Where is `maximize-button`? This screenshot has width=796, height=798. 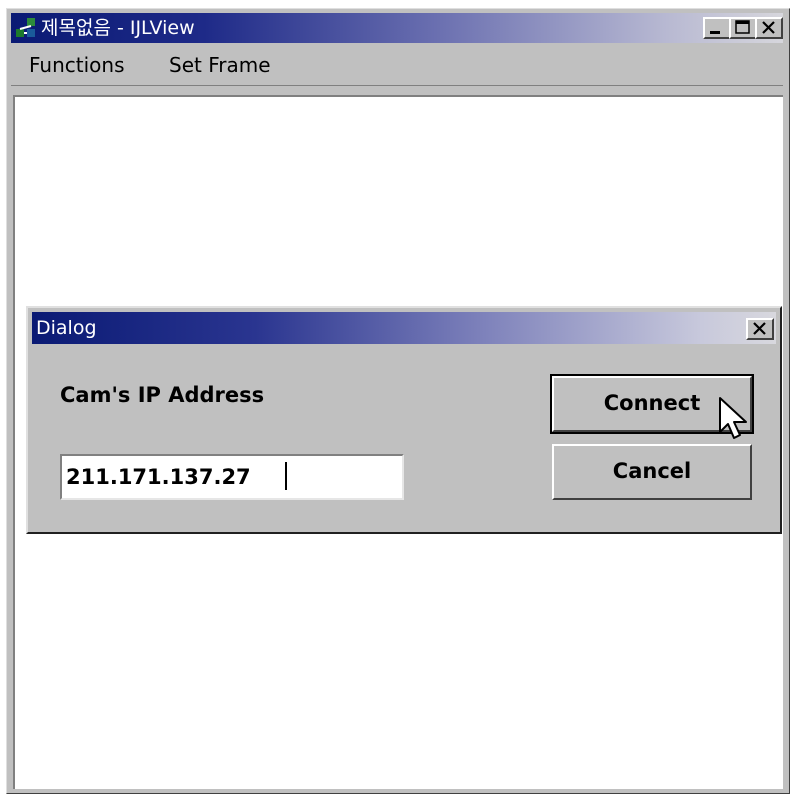 maximize-button is located at coordinates (743, 28).